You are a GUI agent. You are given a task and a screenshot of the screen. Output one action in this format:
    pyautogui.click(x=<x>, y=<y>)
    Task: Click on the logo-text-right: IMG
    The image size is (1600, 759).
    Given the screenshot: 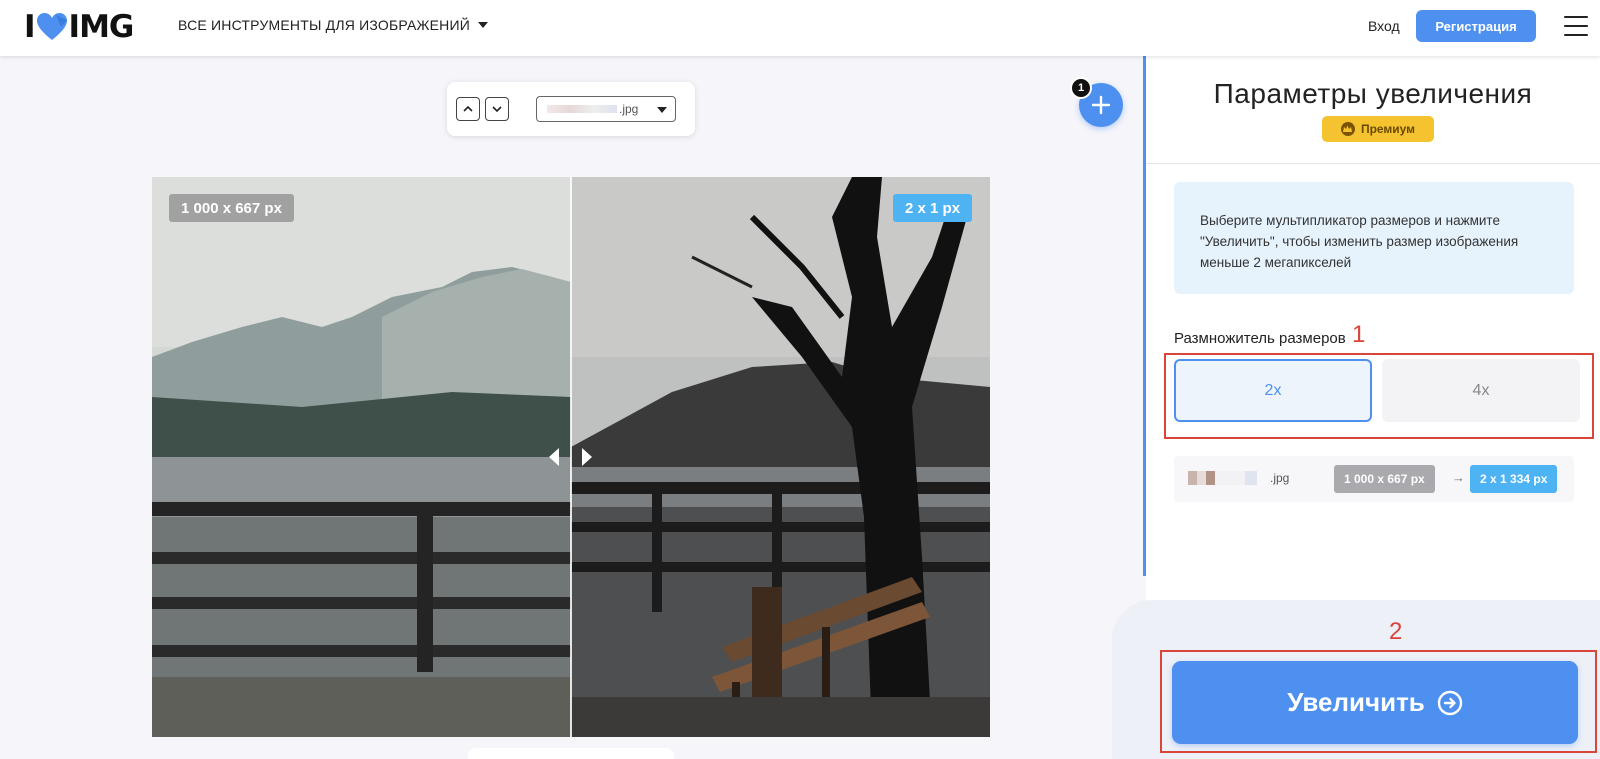 What is the action you would take?
    pyautogui.click(x=101, y=27)
    